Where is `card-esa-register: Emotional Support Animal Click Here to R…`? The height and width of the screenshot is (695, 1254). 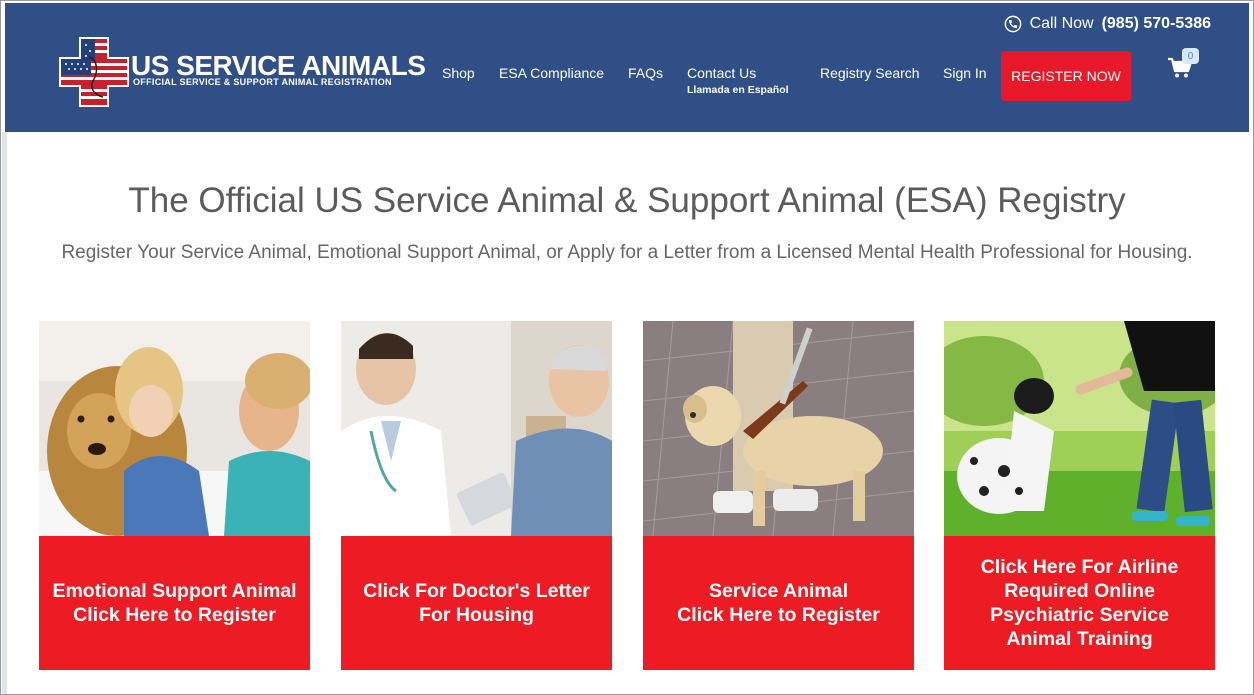
card-esa-register: Emotional Support Animal Click Here to R… is located at coordinates (174, 495).